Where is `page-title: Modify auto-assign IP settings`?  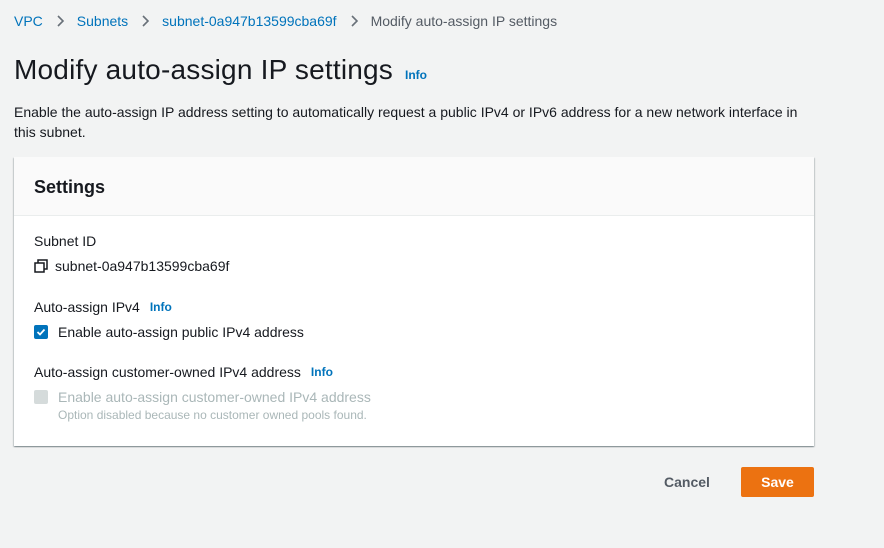
page-title: Modify auto-assign IP settings is located at coordinates (204, 69).